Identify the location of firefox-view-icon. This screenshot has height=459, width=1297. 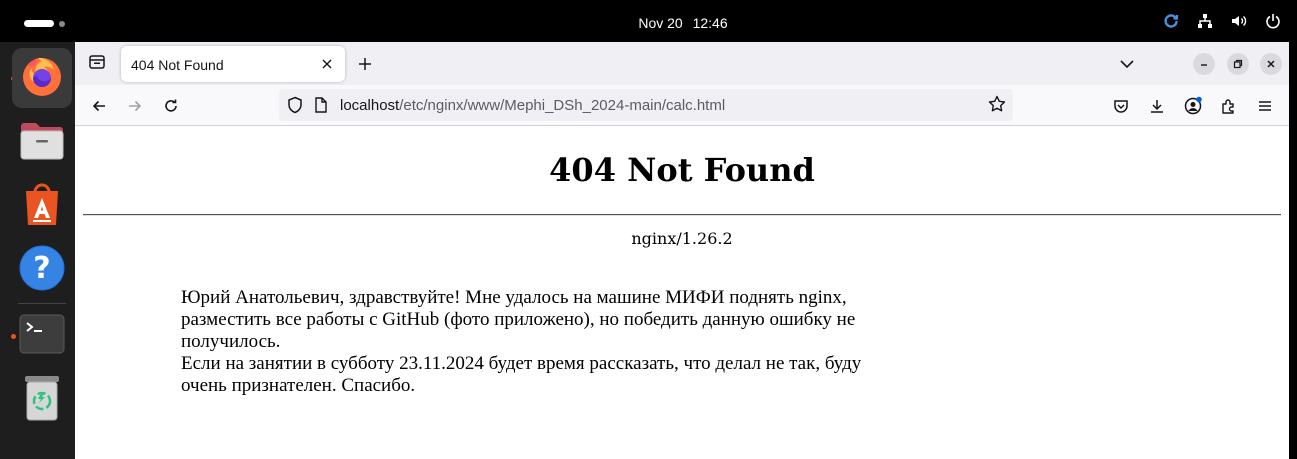
(97, 64).